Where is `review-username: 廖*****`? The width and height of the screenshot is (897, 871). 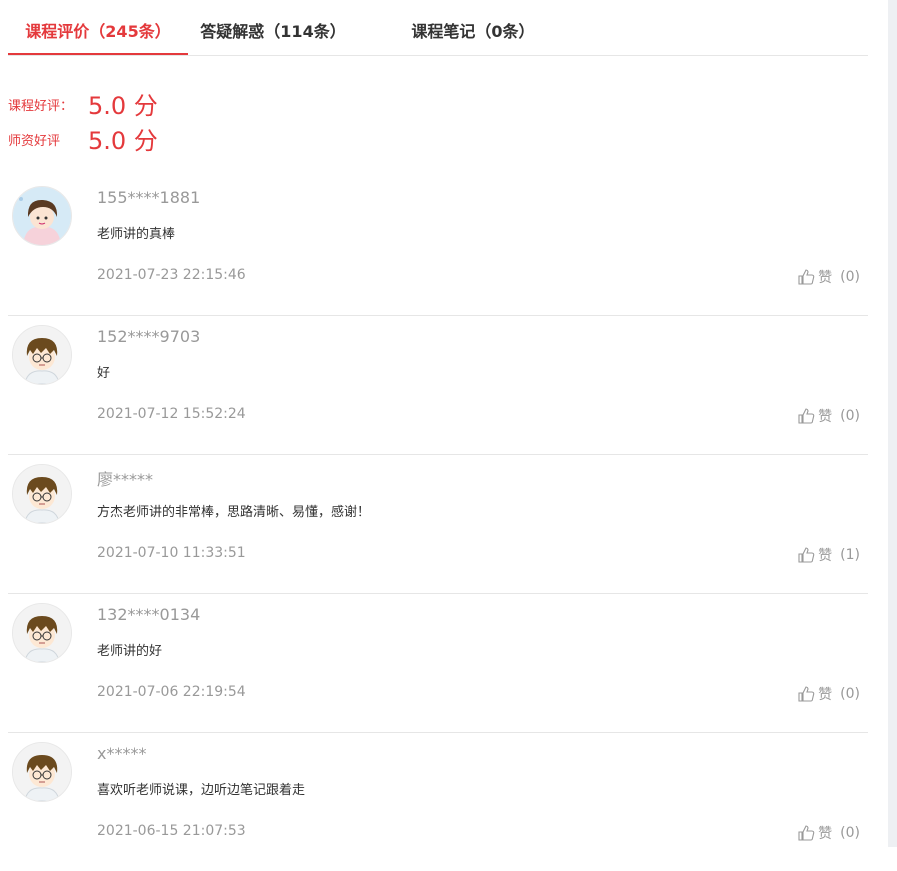 review-username: 廖***** is located at coordinates (125, 479).